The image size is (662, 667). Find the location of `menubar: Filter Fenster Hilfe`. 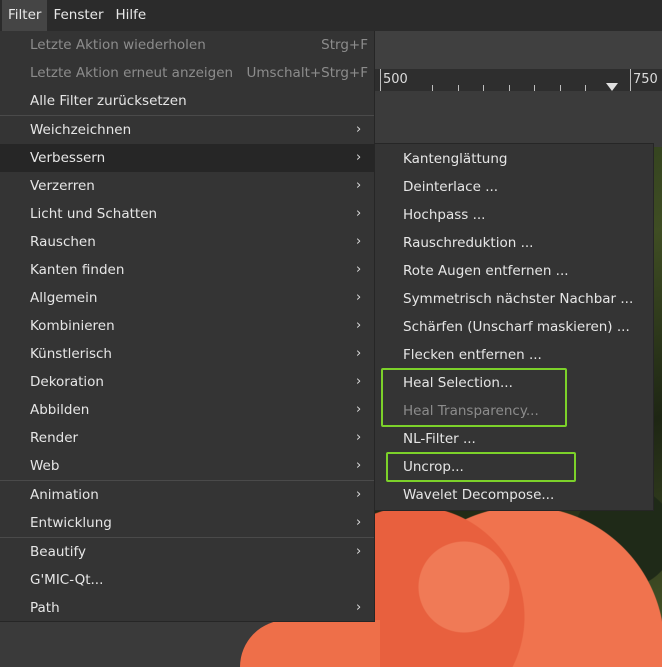

menubar: Filter Fenster Hilfe is located at coordinates (331, 16).